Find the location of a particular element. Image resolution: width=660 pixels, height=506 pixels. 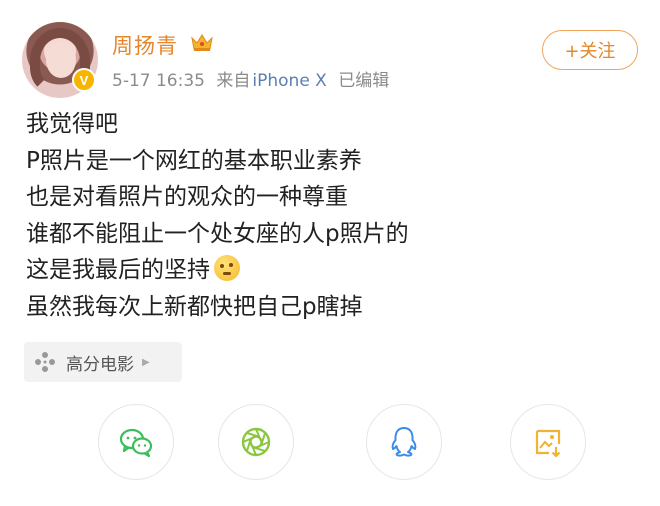

topic-tag-movies: 高分电影 ▶ is located at coordinates (103, 362).